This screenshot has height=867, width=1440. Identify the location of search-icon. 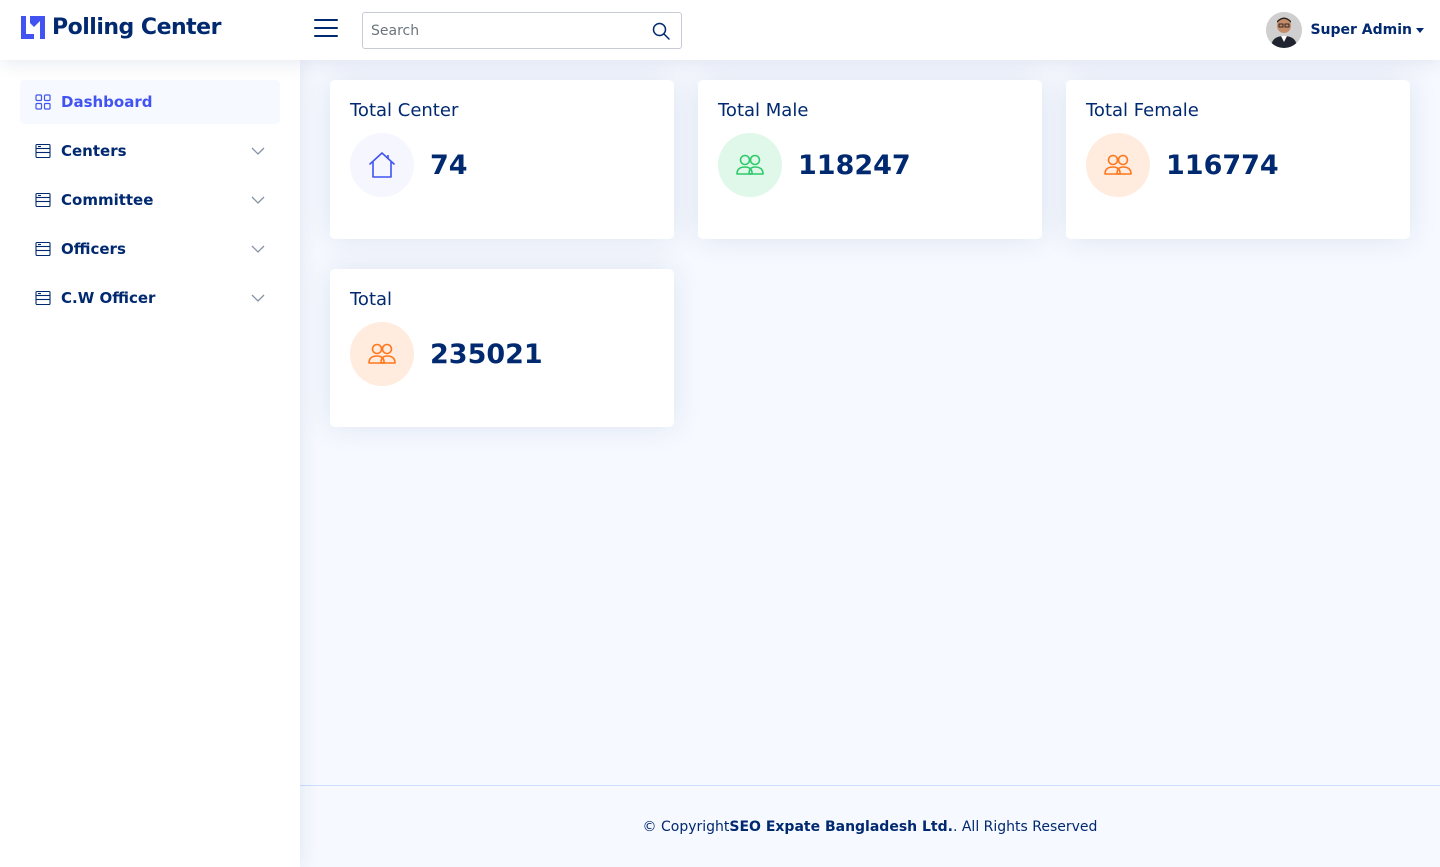
(661, 31).